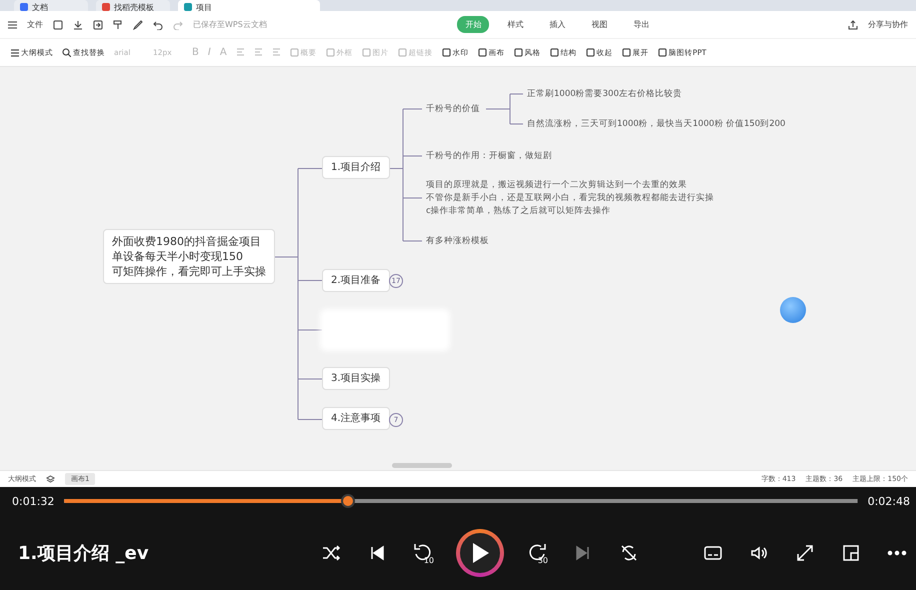 The width and height of the screenshot is (916, 590). What do you see at coordinates (331, 552) in the screenshot?
I see `shuffle-icon` at bounding box center [331, 552].